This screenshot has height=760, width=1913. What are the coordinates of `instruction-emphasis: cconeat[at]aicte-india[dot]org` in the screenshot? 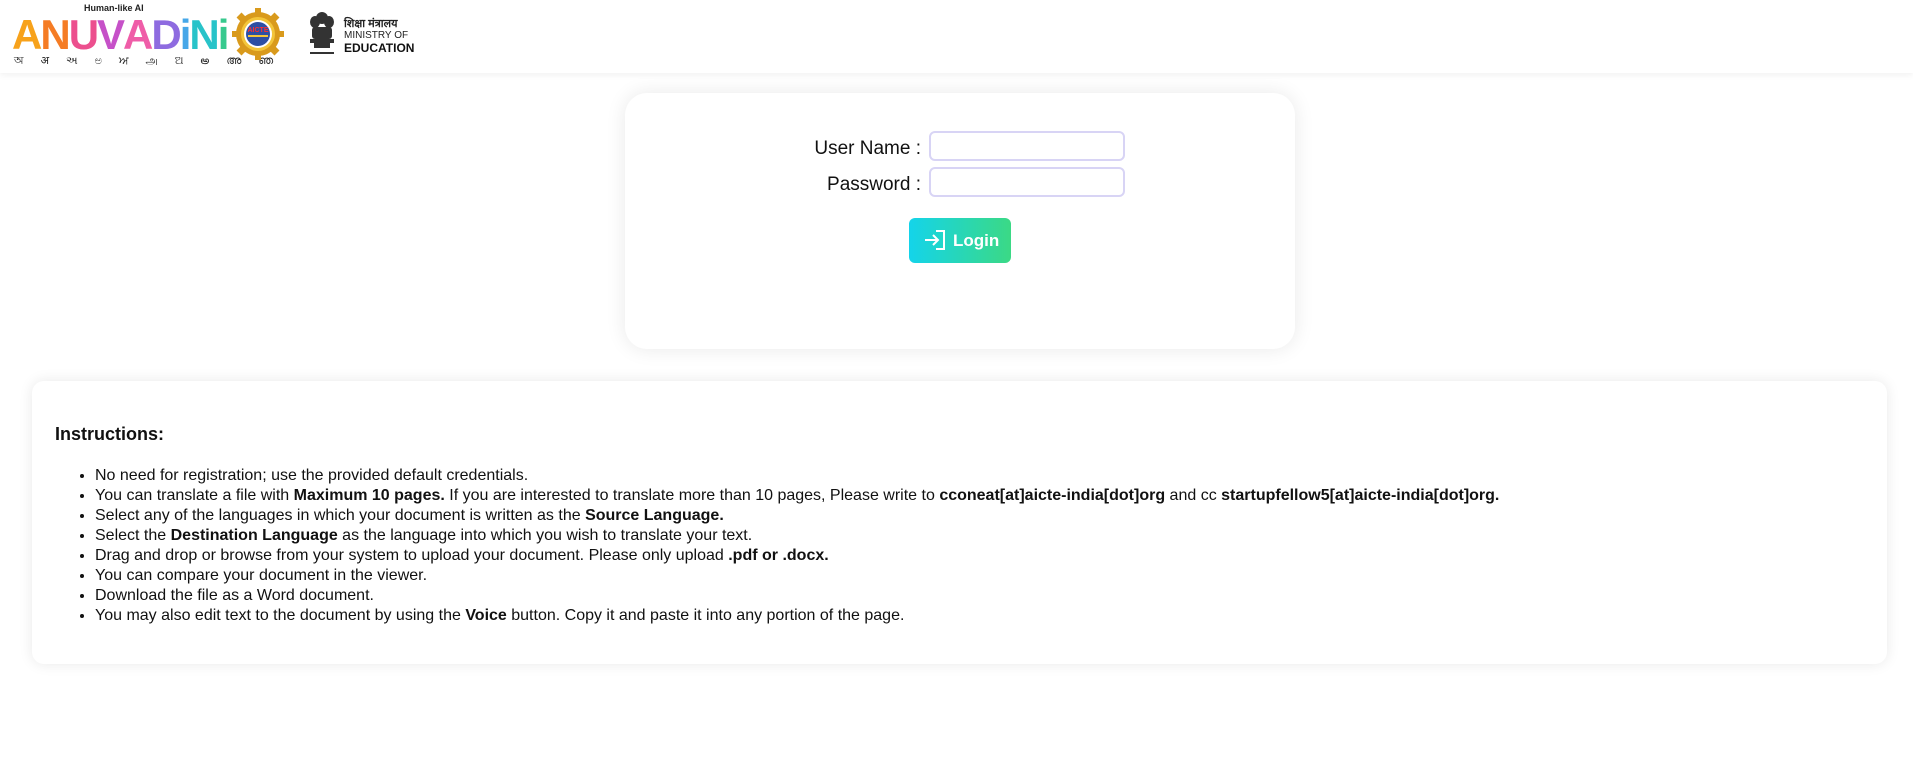 It's located at (1052, 495).